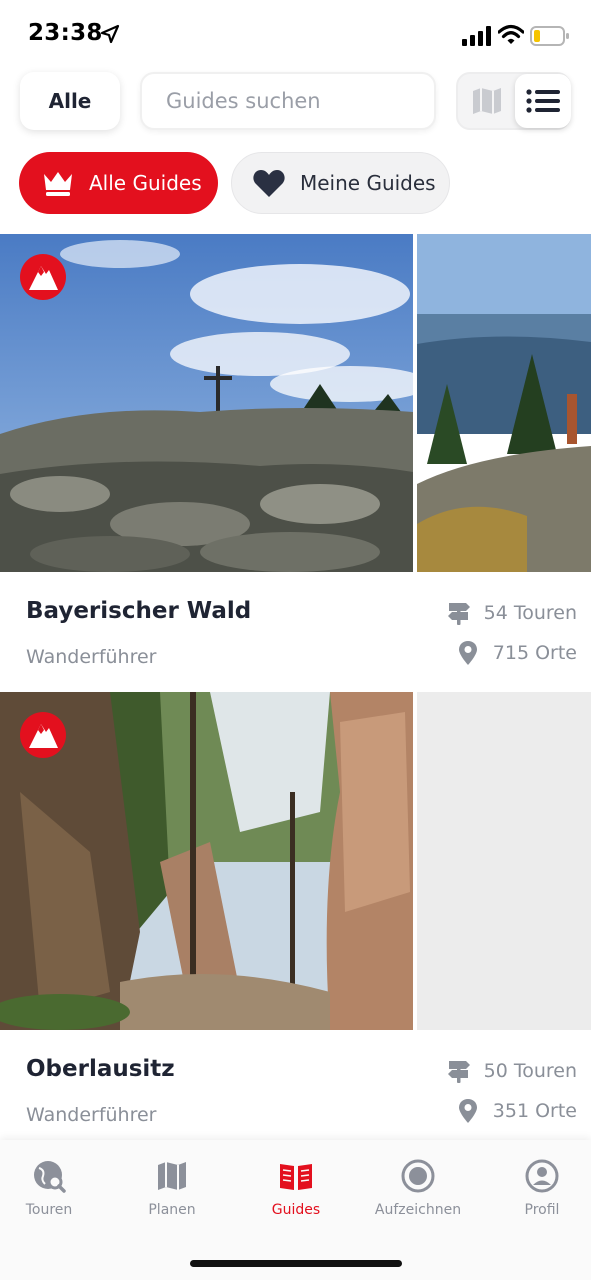 The width and height of the screenshot is (591, 1280). What do you see at coordinates (368, 183) in the screenshot?
I see `chip-my-guides-label: Meine Guides` at bounding box center [368, 183].